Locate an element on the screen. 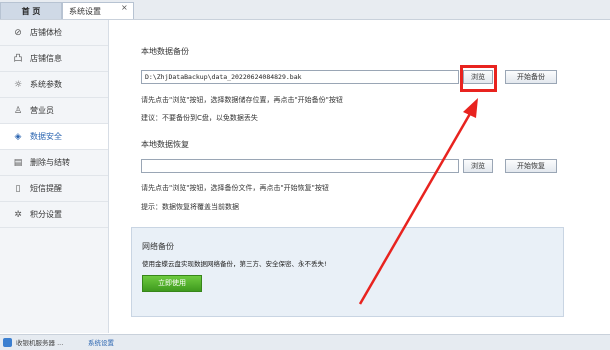 This screenshot has width=610, height=350. arrow-head is located at coordinates (470, 108).